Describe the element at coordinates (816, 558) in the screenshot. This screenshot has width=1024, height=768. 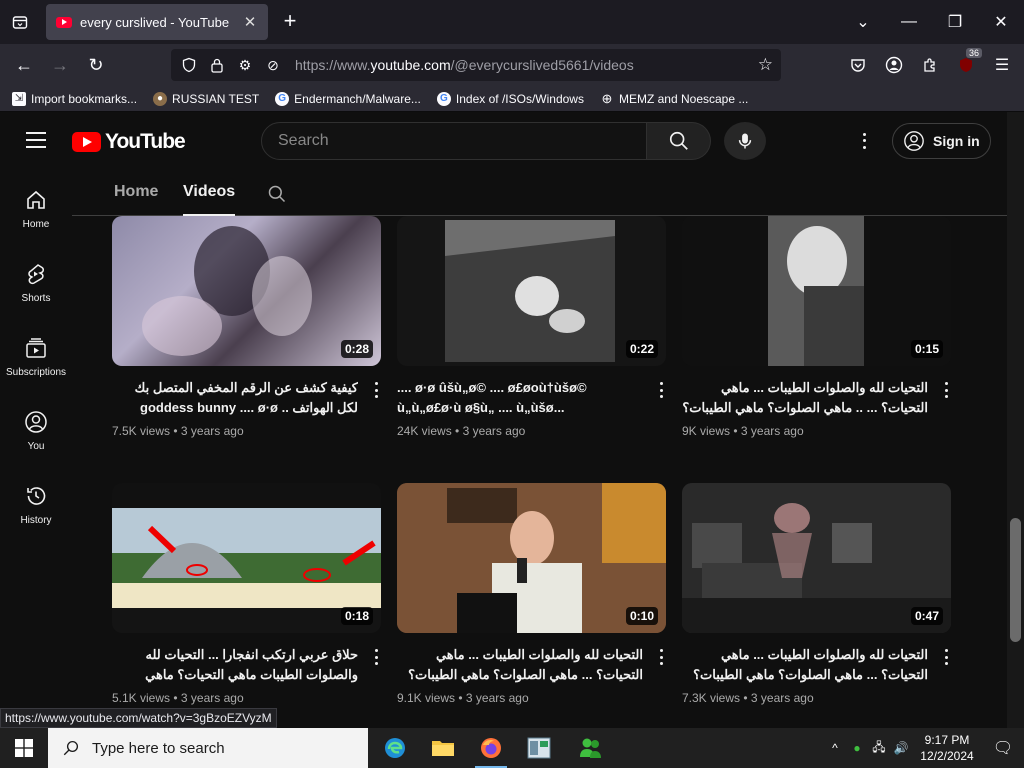
I see `video-thumbnail: 0:47` at that location.